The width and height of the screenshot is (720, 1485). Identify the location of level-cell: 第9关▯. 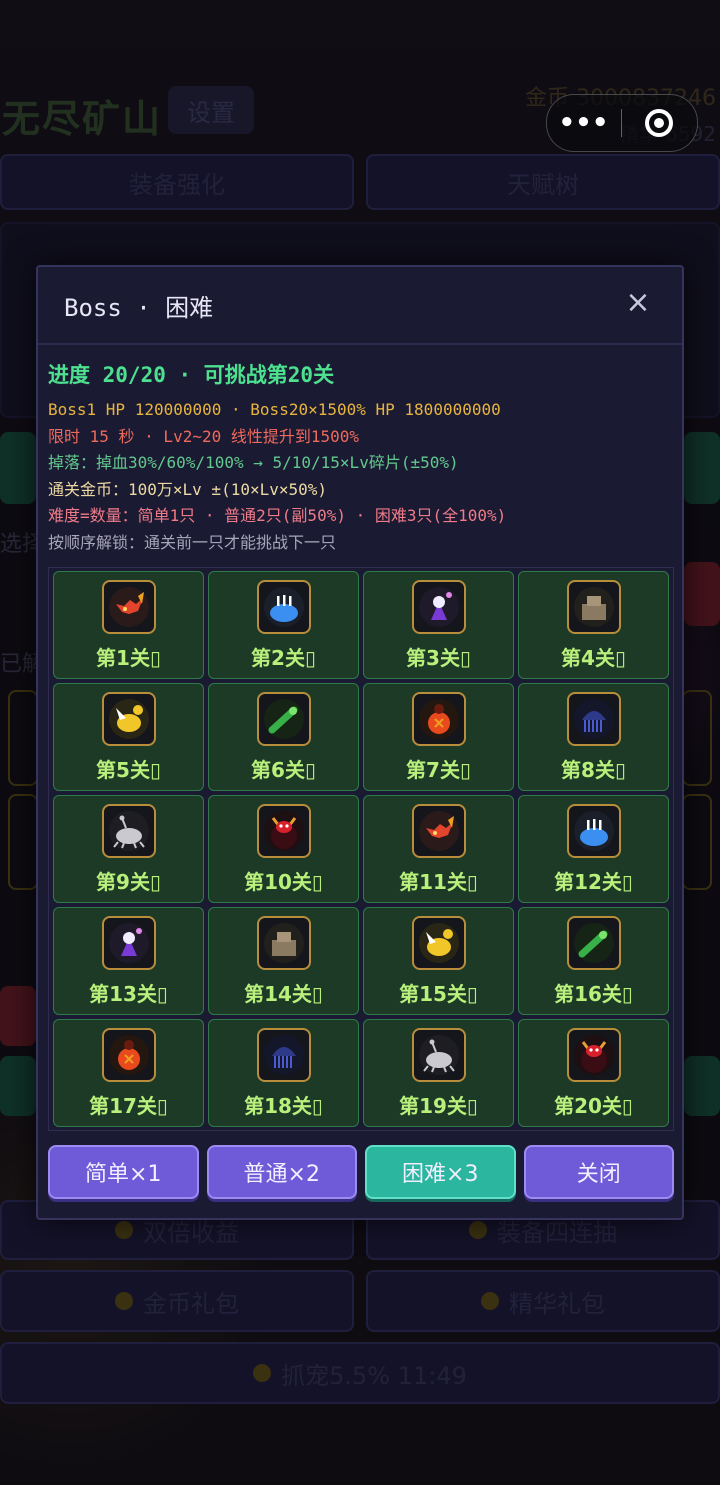
(128, 849).